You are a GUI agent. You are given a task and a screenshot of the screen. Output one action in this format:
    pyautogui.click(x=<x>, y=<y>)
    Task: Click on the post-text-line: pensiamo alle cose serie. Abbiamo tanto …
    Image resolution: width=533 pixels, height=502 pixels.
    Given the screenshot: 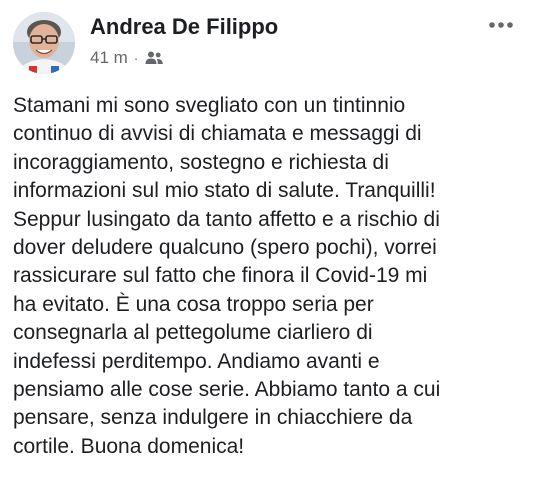 What is the action you would take?
    pyautogui.click(x=227, y=390)
    